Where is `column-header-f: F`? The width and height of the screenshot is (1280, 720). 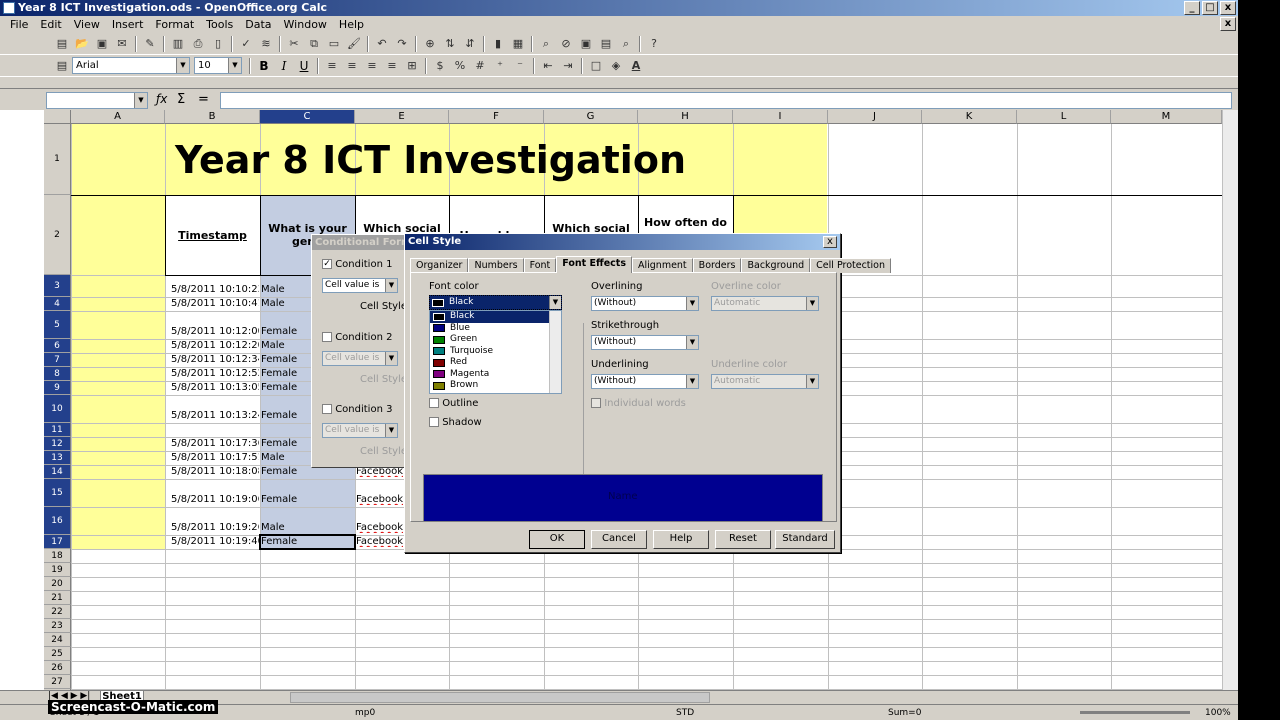
column-header-f: F is located at coordinates (496, 117).